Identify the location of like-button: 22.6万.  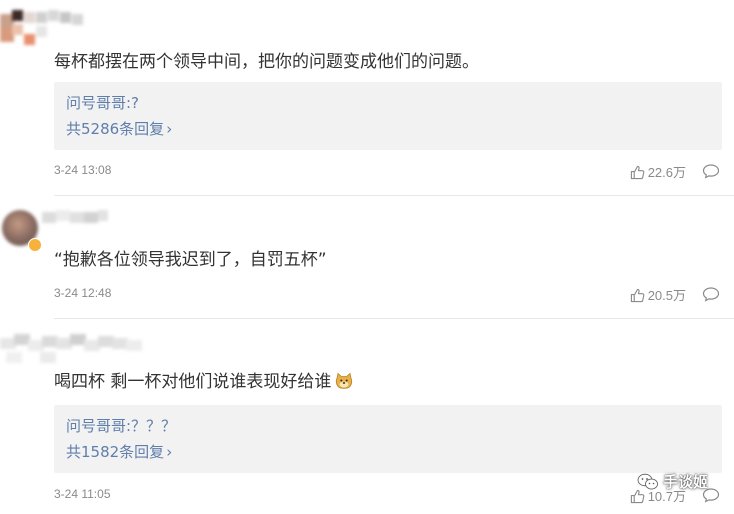
(658, 171).